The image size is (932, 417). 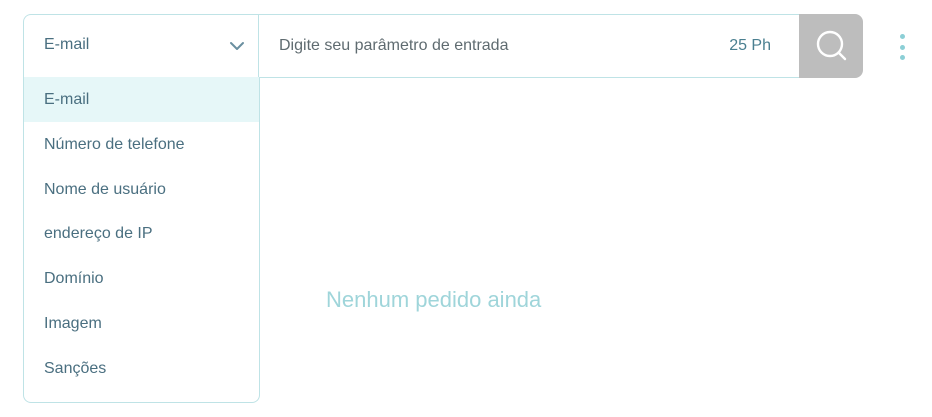 I want to click on dropdown-option-email: E-mail, so click(x=141, y=99).